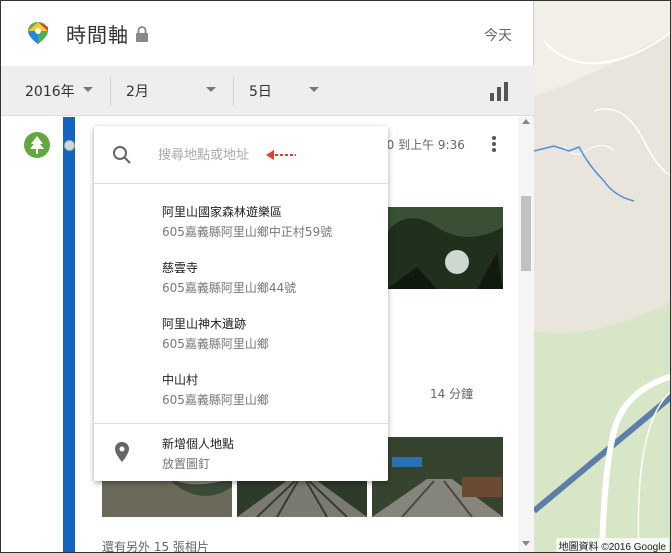 The height and width of the screenshot is (553, 671). What do you see at coordinates (260, 92) in the screenshot?
I see `day-value: 5日` at bounding box center [260, 92].